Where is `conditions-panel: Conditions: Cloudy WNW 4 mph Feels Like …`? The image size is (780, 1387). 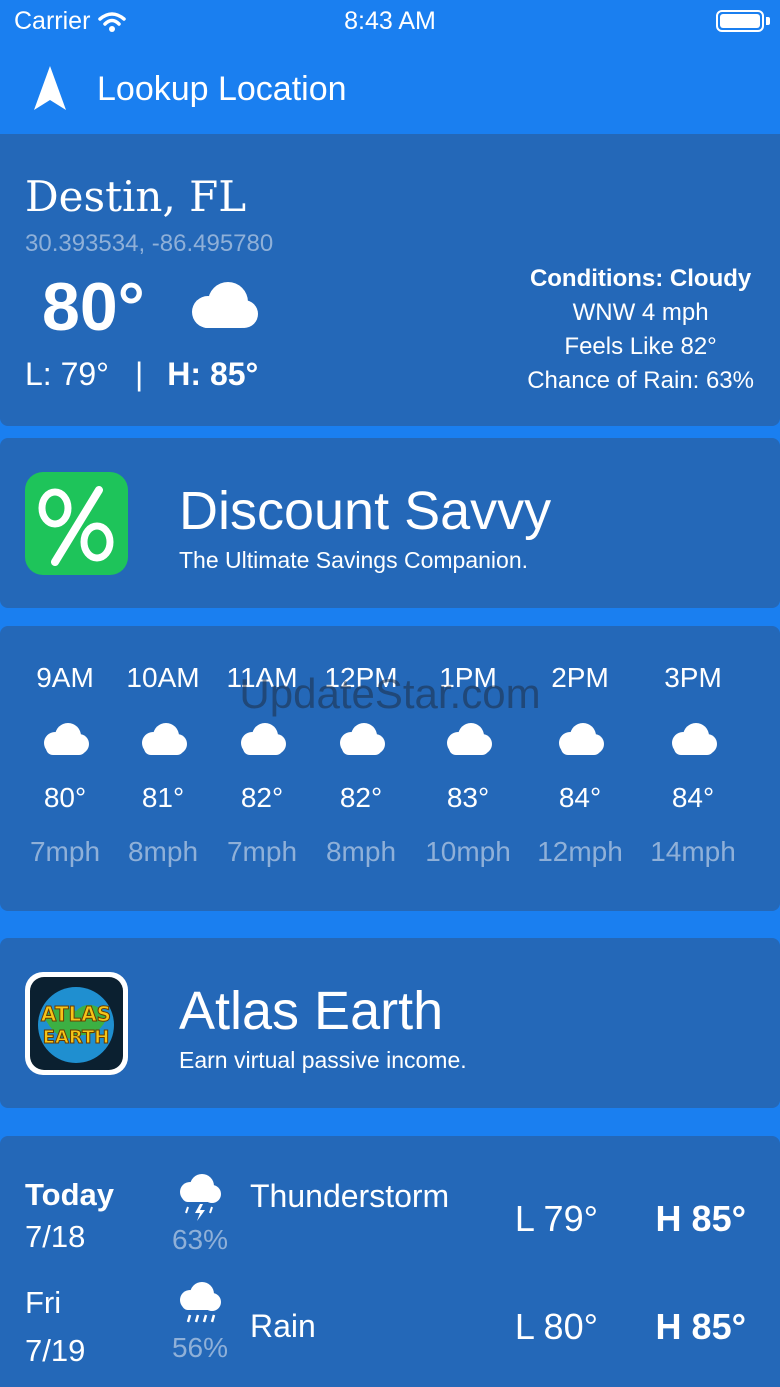
conditions-panel: Conditions: Cloudy WNW 4 mph Feels Like … is located at coordinates (640, 330).